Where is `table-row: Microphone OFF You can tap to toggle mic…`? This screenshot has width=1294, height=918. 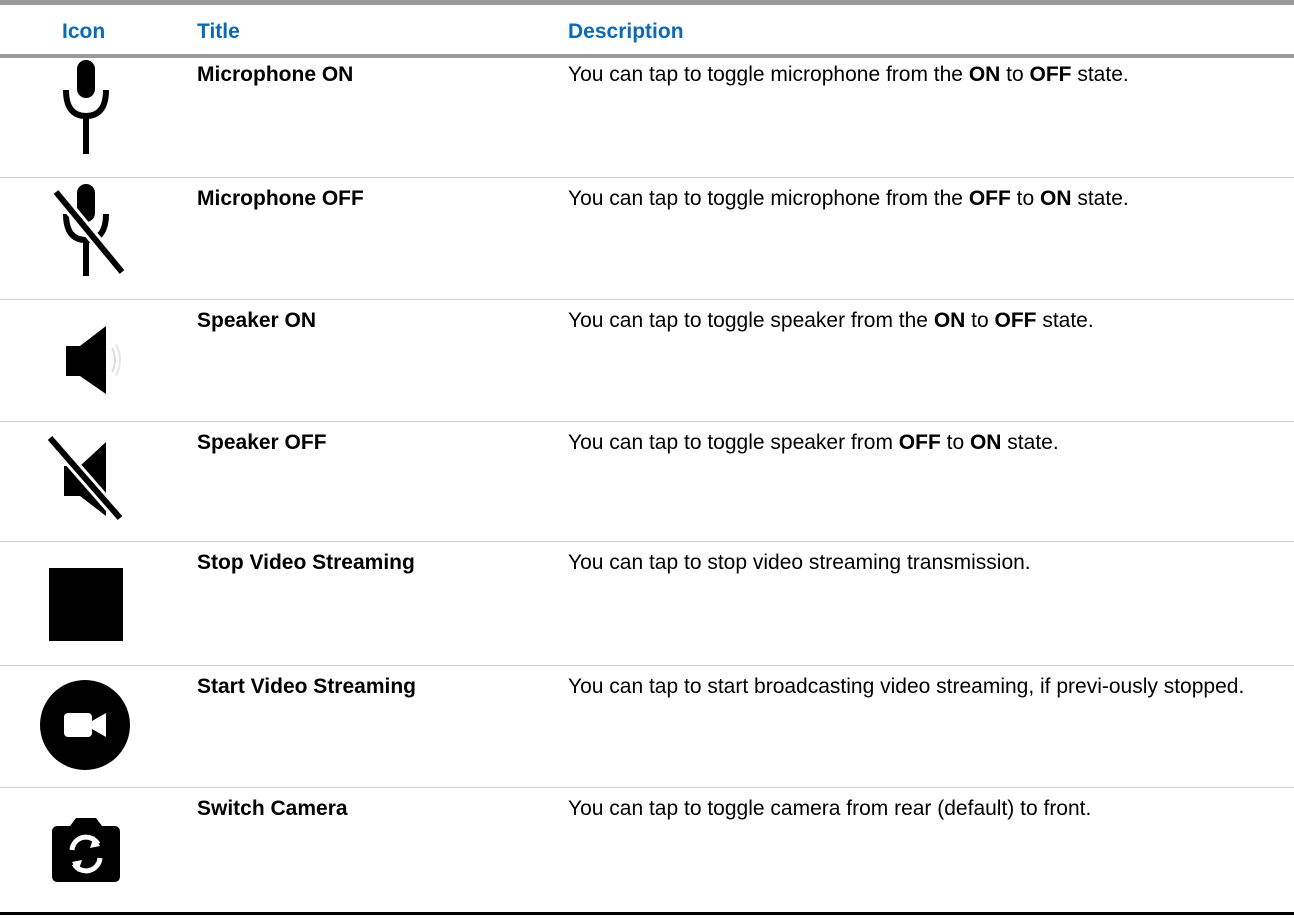
table-row: Microphone OFF You can tap to toggle mic… is located at coordinates (647, 239).